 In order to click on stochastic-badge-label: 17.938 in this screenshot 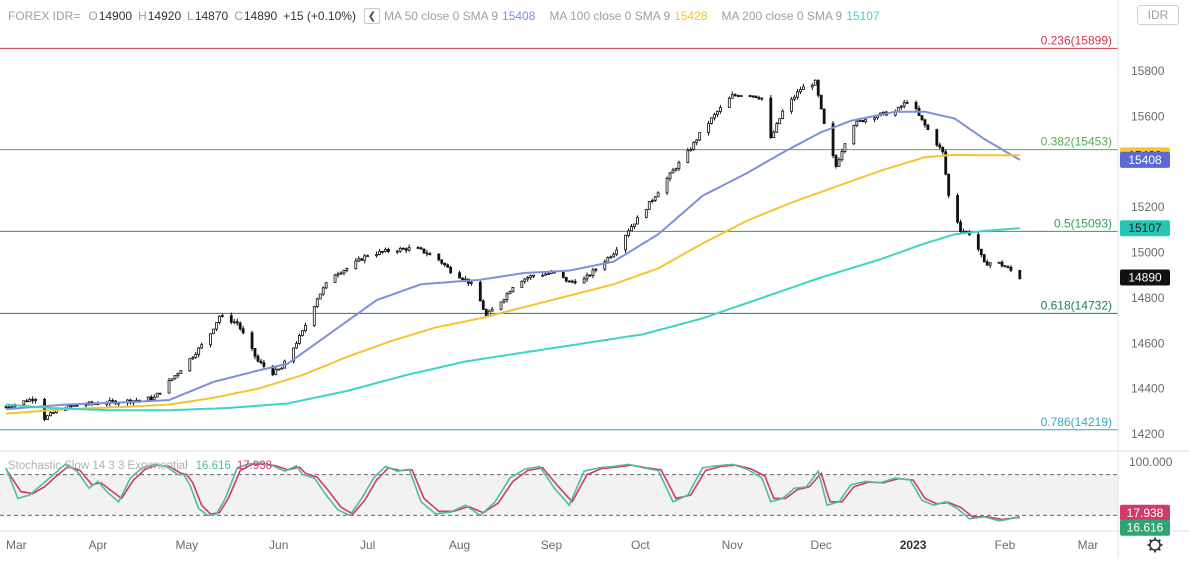, I will do `click(1145, 513)`.